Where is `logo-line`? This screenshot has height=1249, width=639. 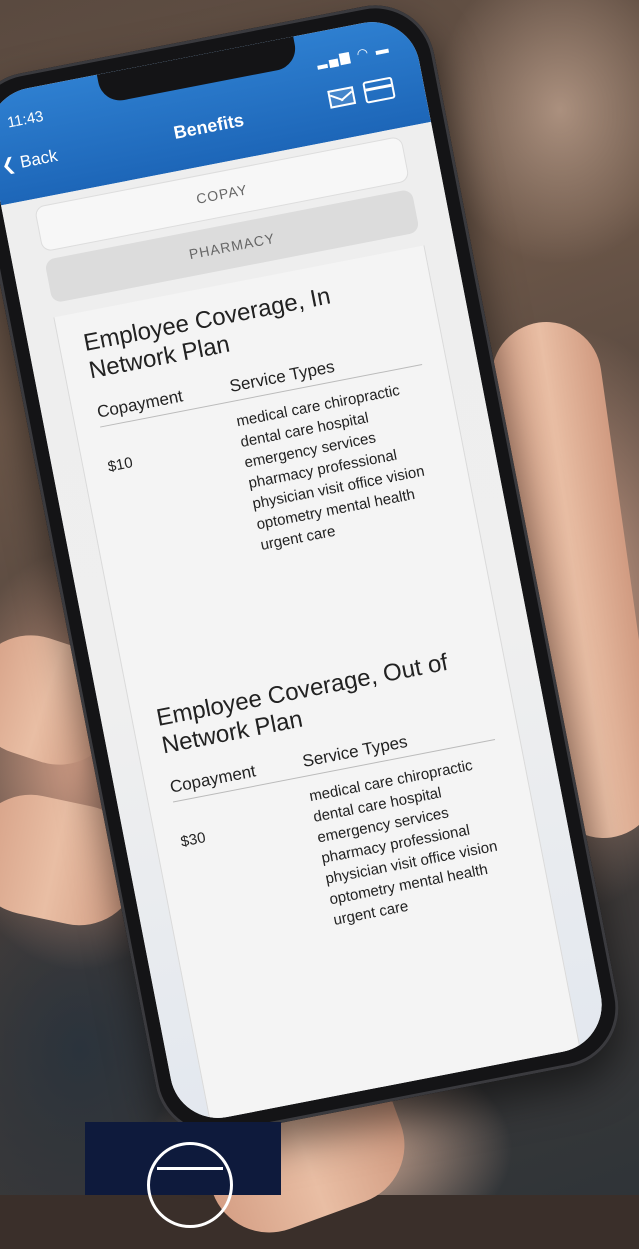
logo-line is located at coordinates (190, 1168).